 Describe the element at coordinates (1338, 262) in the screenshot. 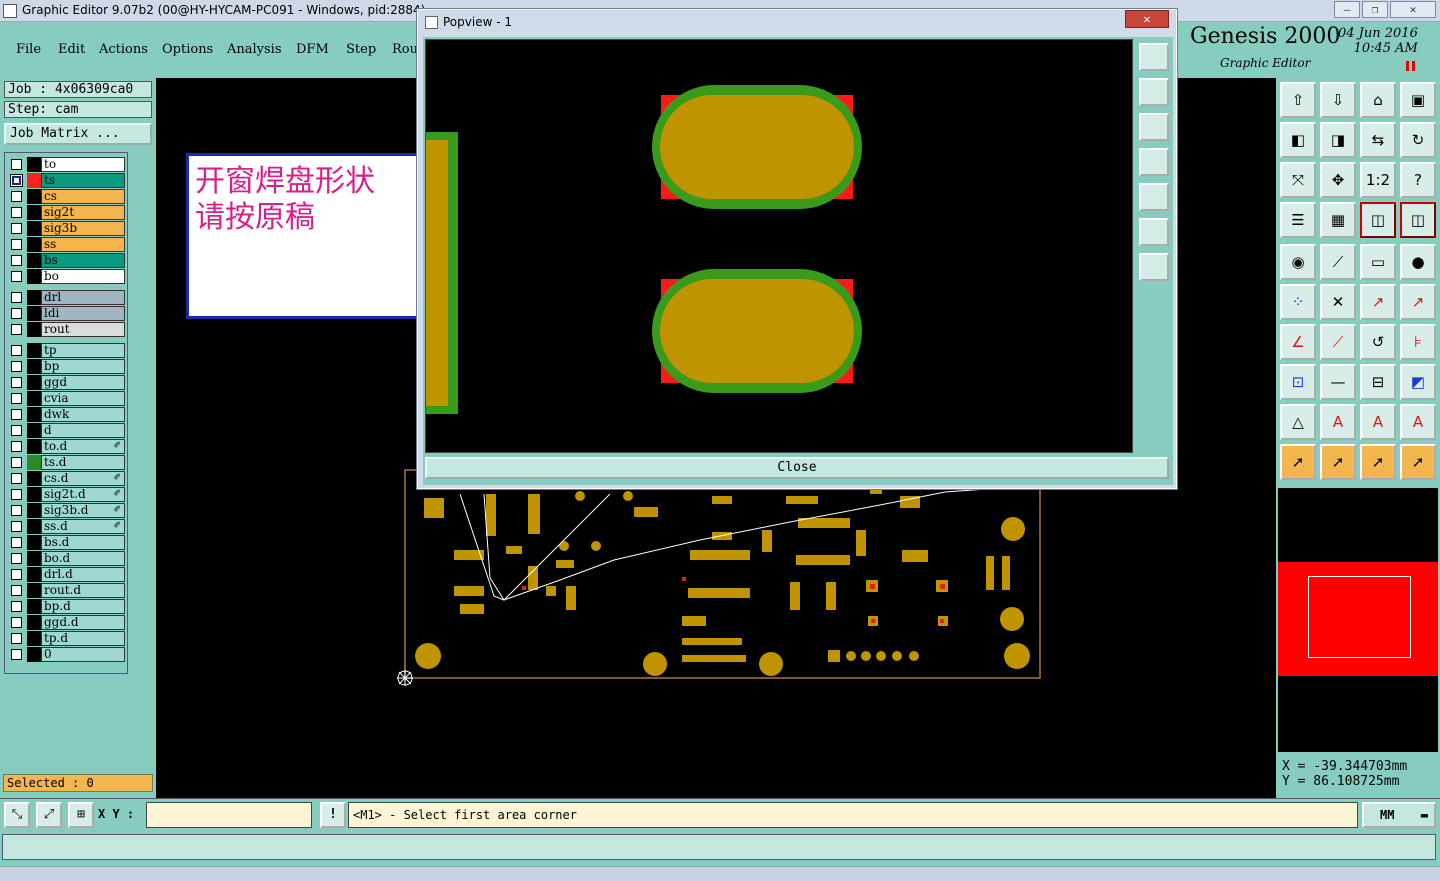

I see `line-icon: ⟋` at that location.